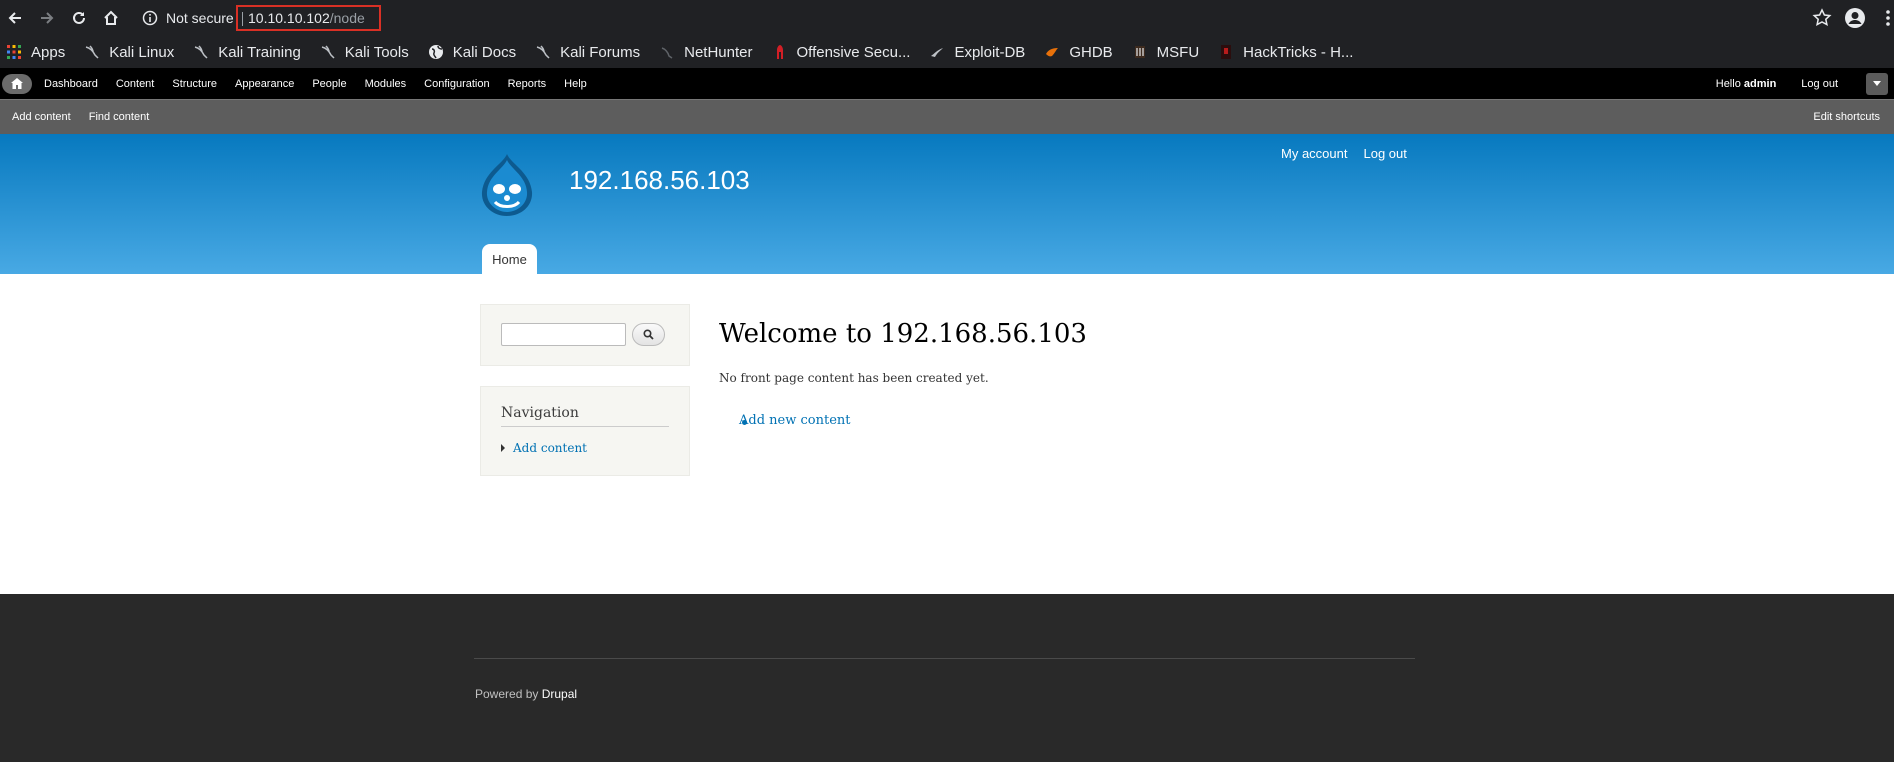 This screenshot has width=1894, height=762. What do you see at coordinates (903, 334) in the screenshot?
I see `page-title: Welcome to 192.168.56.103` at bounding box center [903, 334].